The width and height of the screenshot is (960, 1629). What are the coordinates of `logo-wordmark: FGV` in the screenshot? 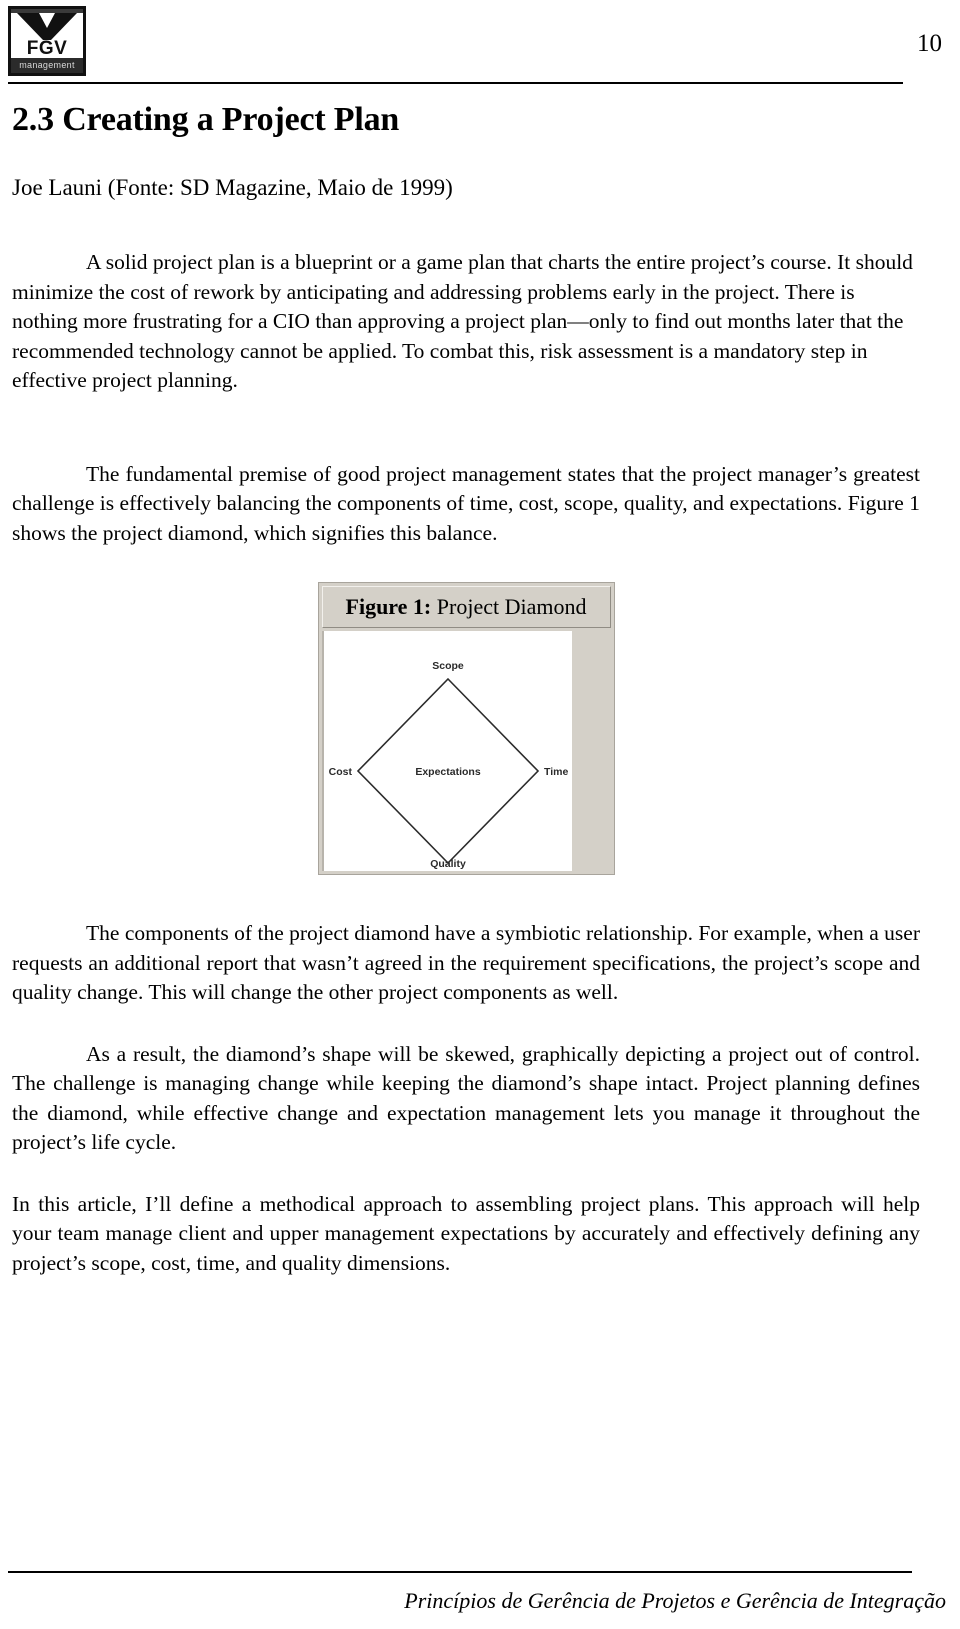 It's located at (47, 48).